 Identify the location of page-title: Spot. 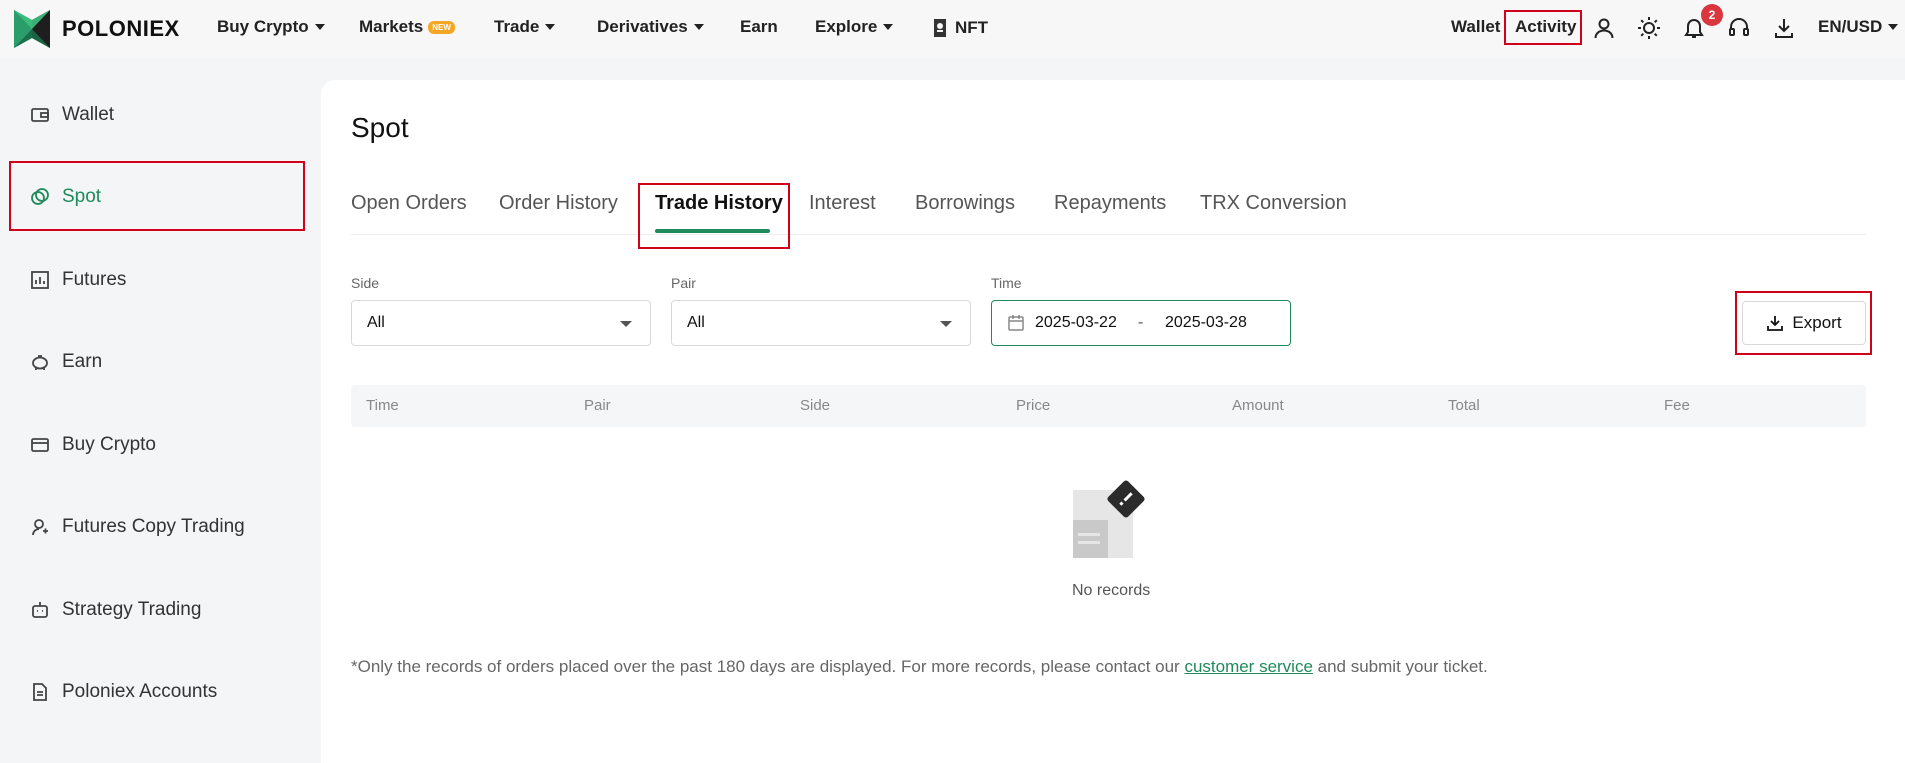
(380, 127).